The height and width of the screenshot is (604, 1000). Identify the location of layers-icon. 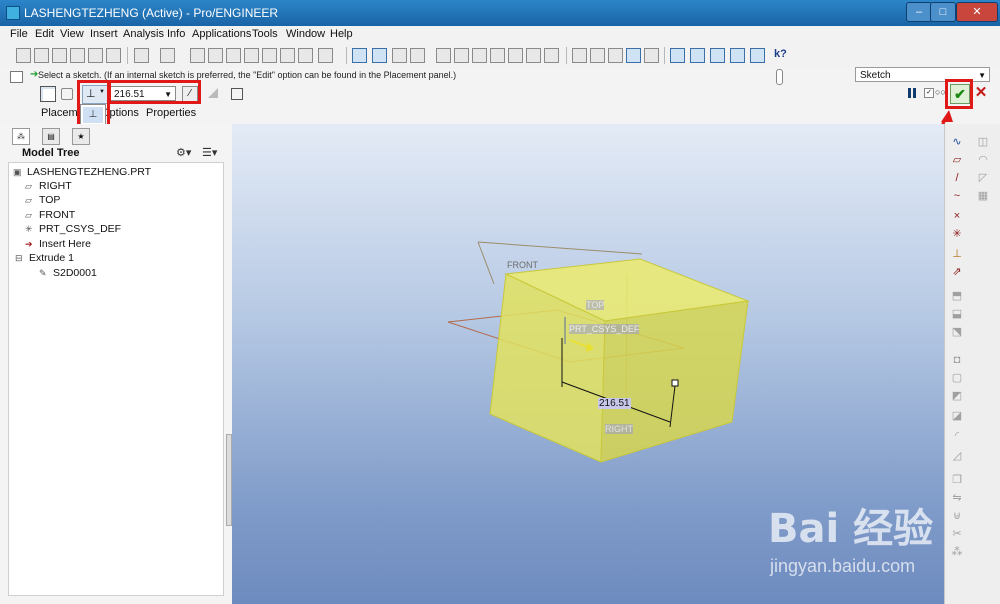
(533, 55).